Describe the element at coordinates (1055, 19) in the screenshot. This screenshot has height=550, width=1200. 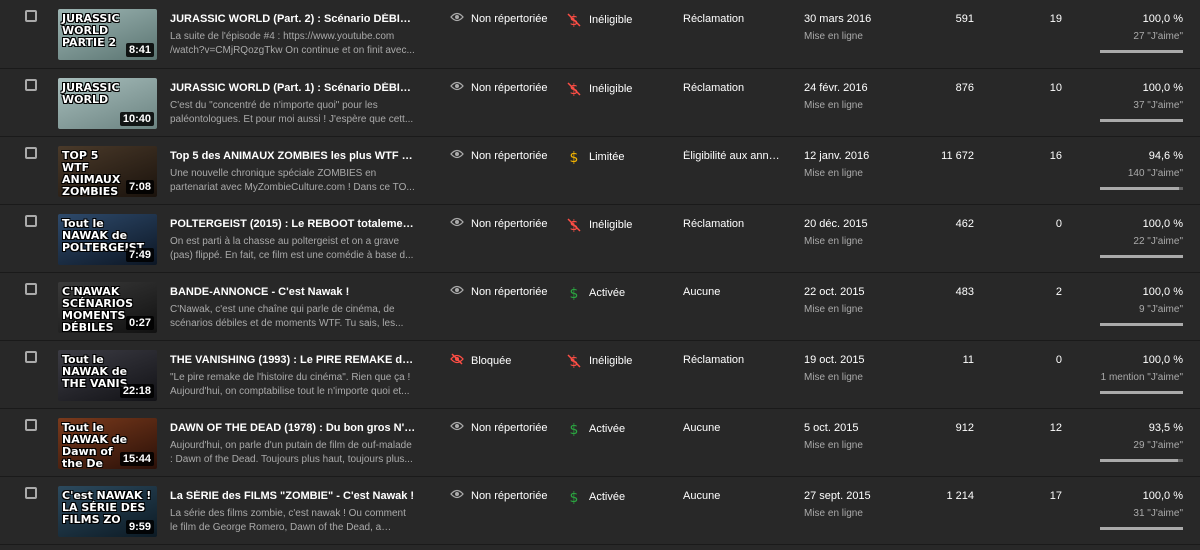
I see `comments-count: 19` at that location.